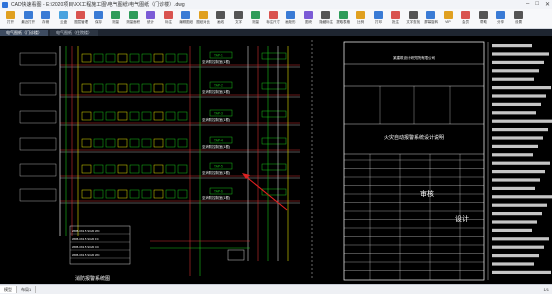 This screenshot has height=294, width=552. What do you see at coordinates (462, 218) in the screenshot?
I see `stamp-2: 设计` at bounding box center [462, 218].